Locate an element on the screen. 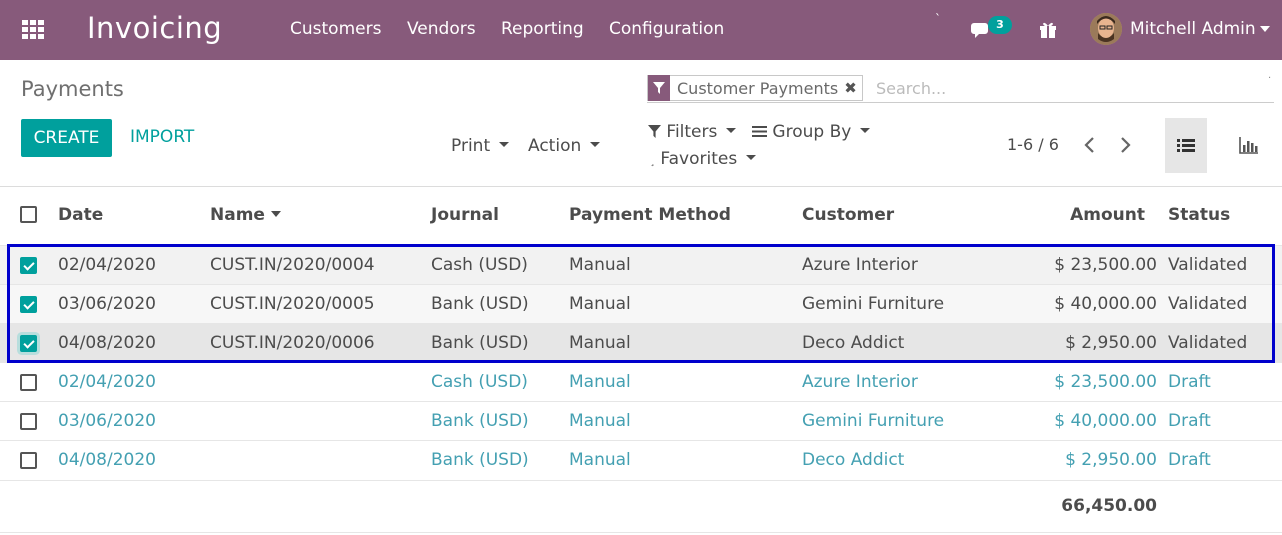 This screenshot has width=1282, height=535. user-avatar is located at coordinates (1106, 29).